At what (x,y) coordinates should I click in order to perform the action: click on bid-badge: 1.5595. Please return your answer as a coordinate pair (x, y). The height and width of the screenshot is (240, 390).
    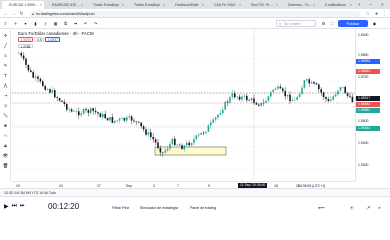
    Looking at the image, I should click on (26, 39).